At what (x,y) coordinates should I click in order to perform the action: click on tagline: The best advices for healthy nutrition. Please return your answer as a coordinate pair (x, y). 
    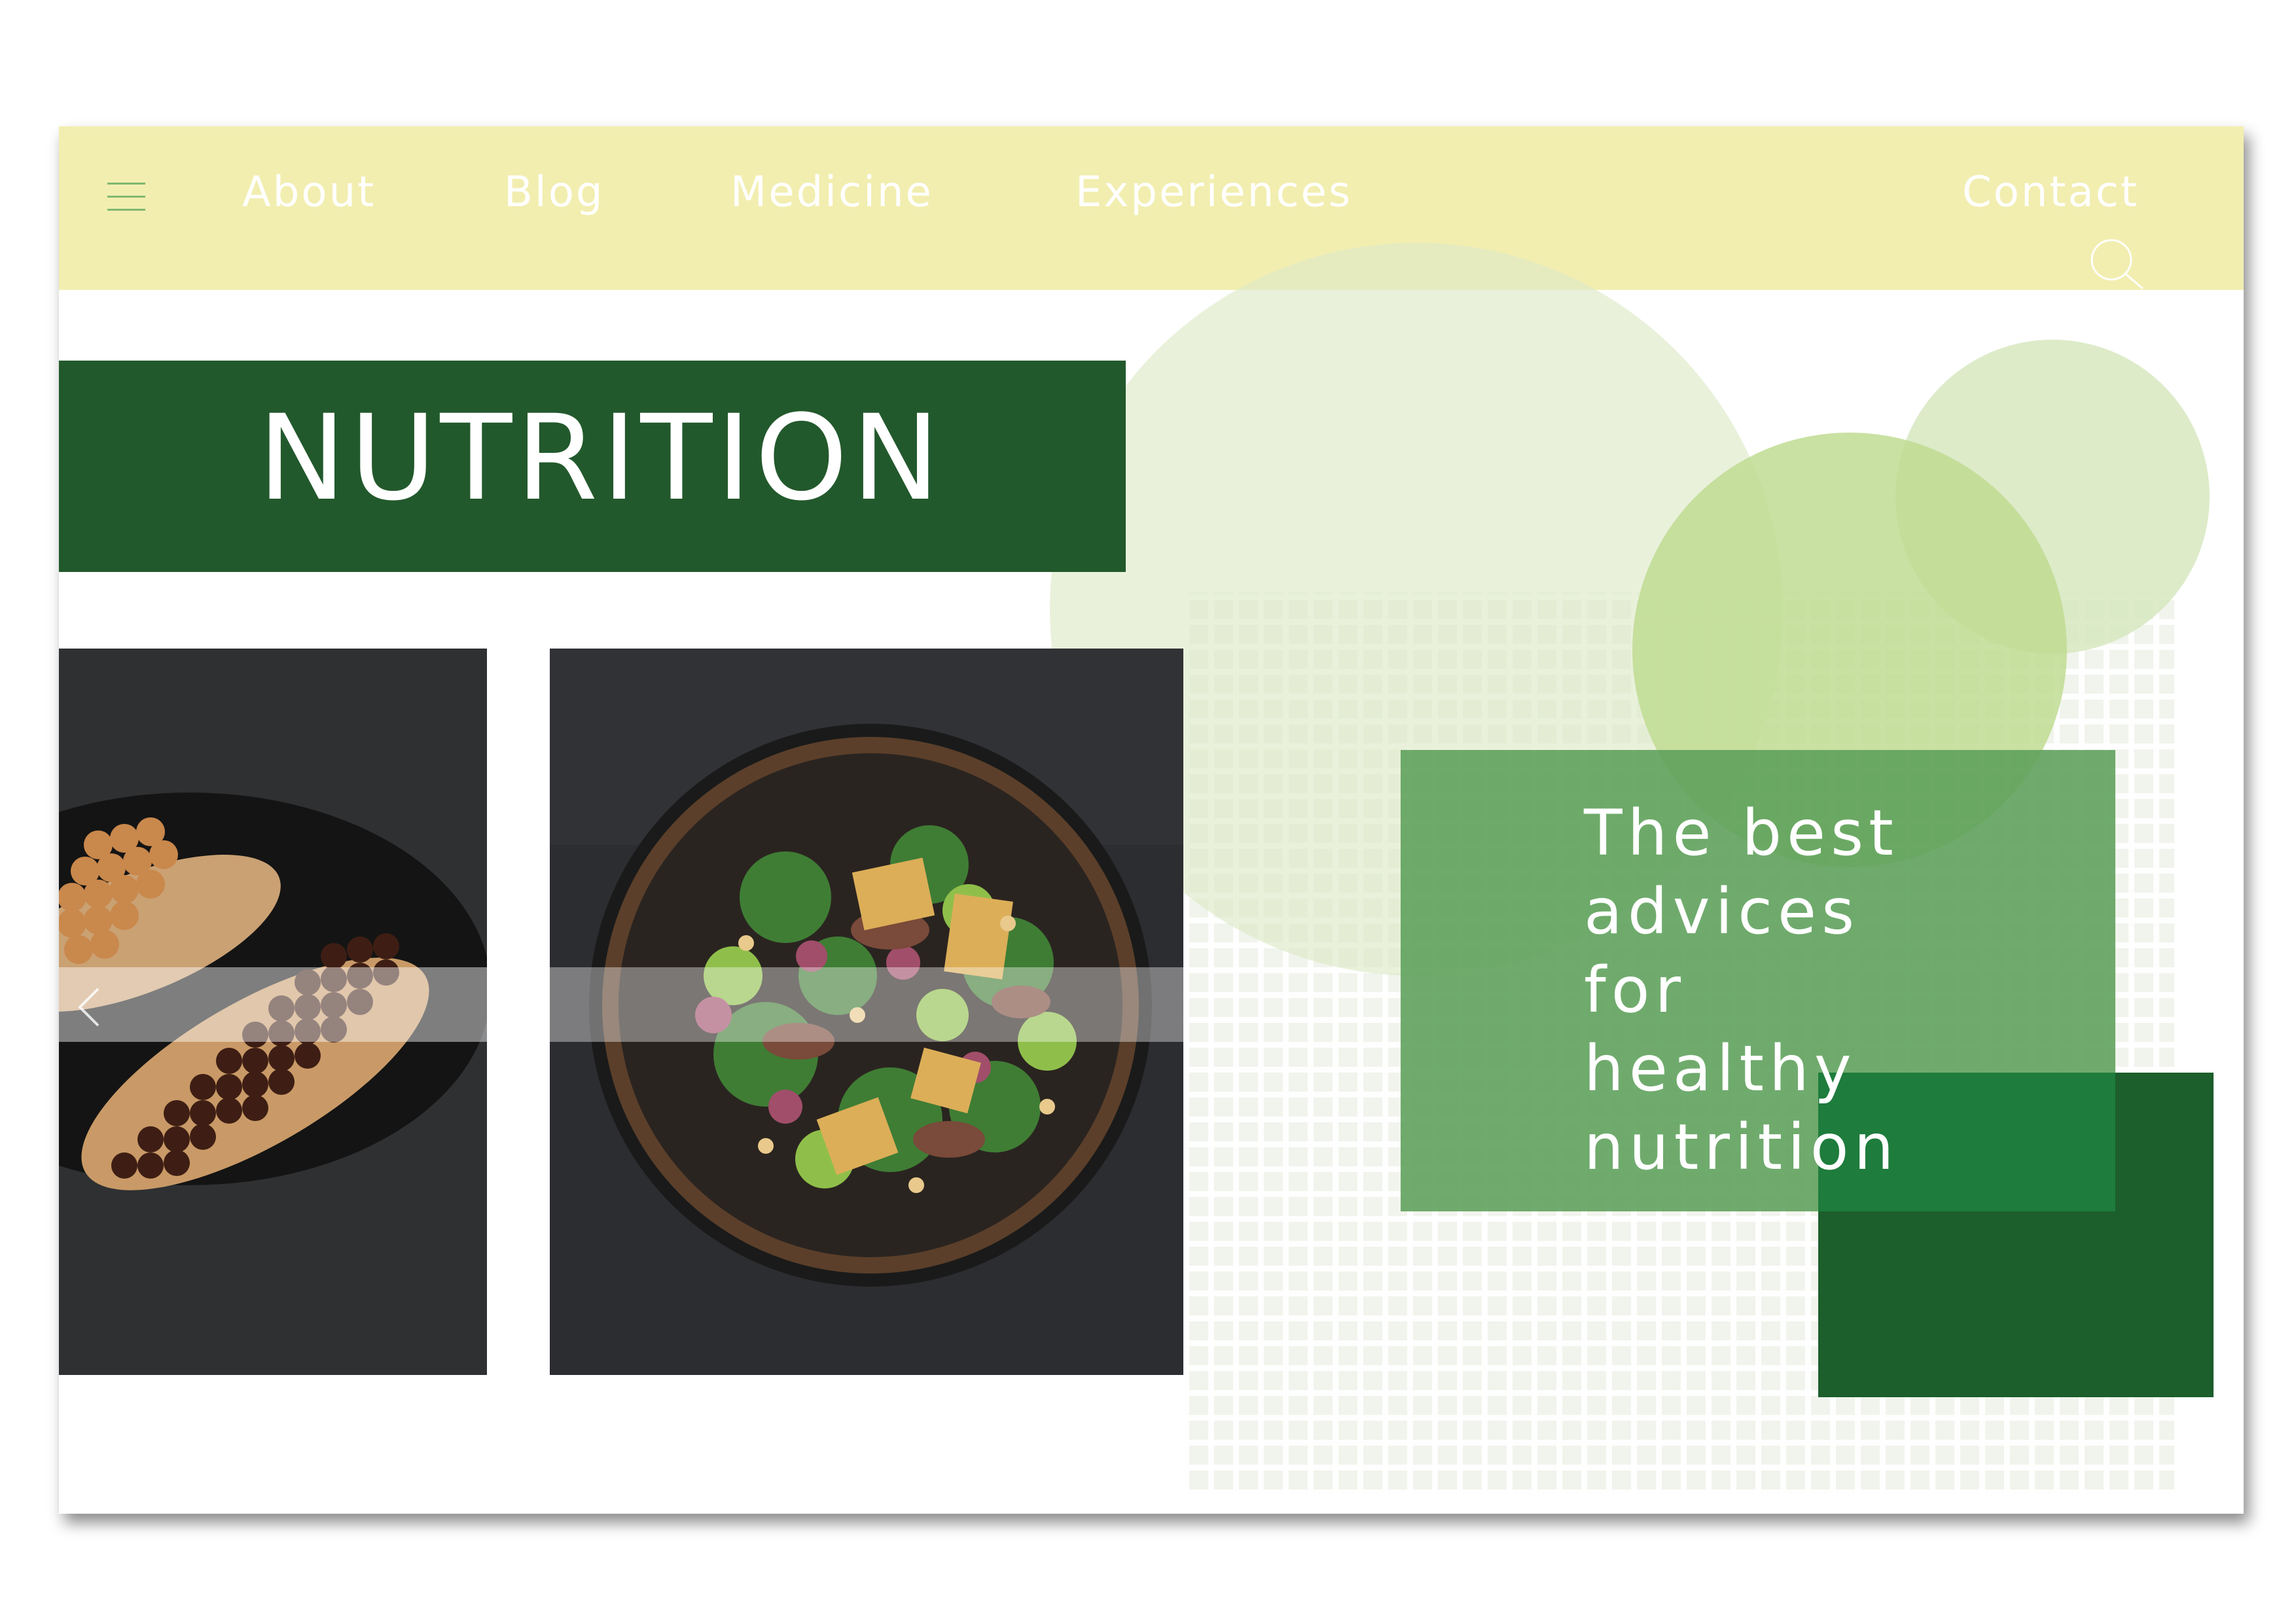
    Looking at the image, I should click on (1813, 990).